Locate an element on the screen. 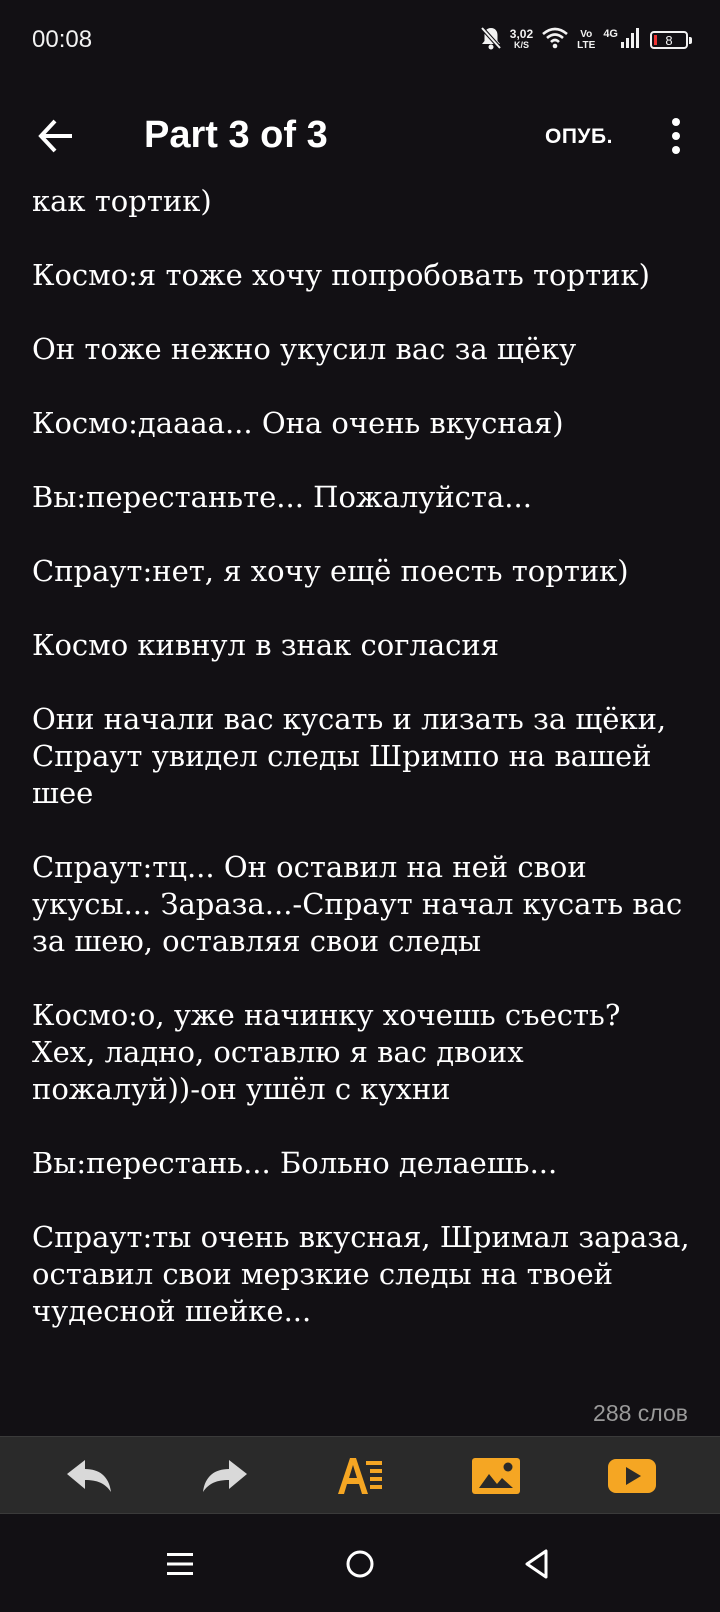  battery-nub is located at coordinates (690, 40).